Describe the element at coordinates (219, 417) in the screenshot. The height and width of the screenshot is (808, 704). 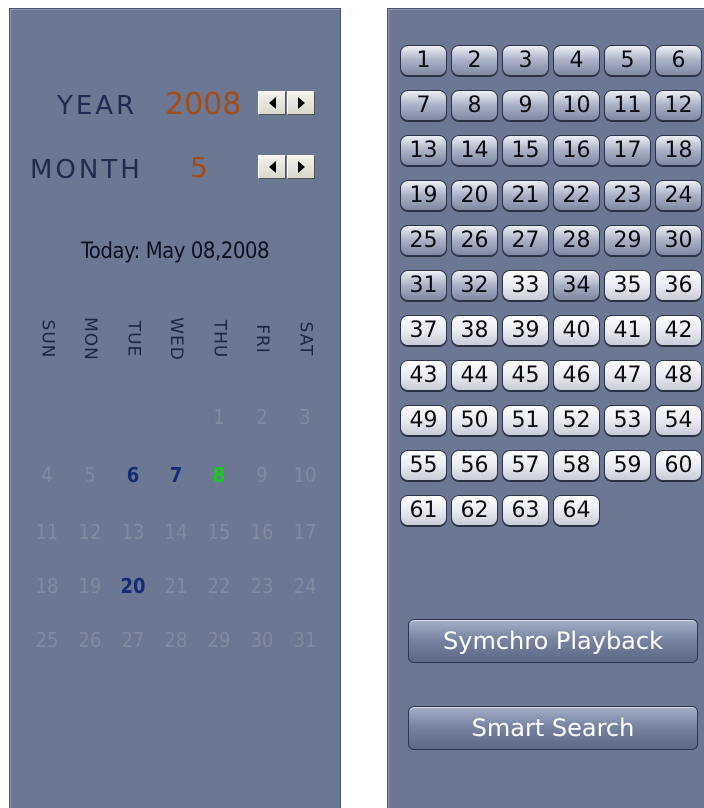
I see `calendar-day: 1` at that location.